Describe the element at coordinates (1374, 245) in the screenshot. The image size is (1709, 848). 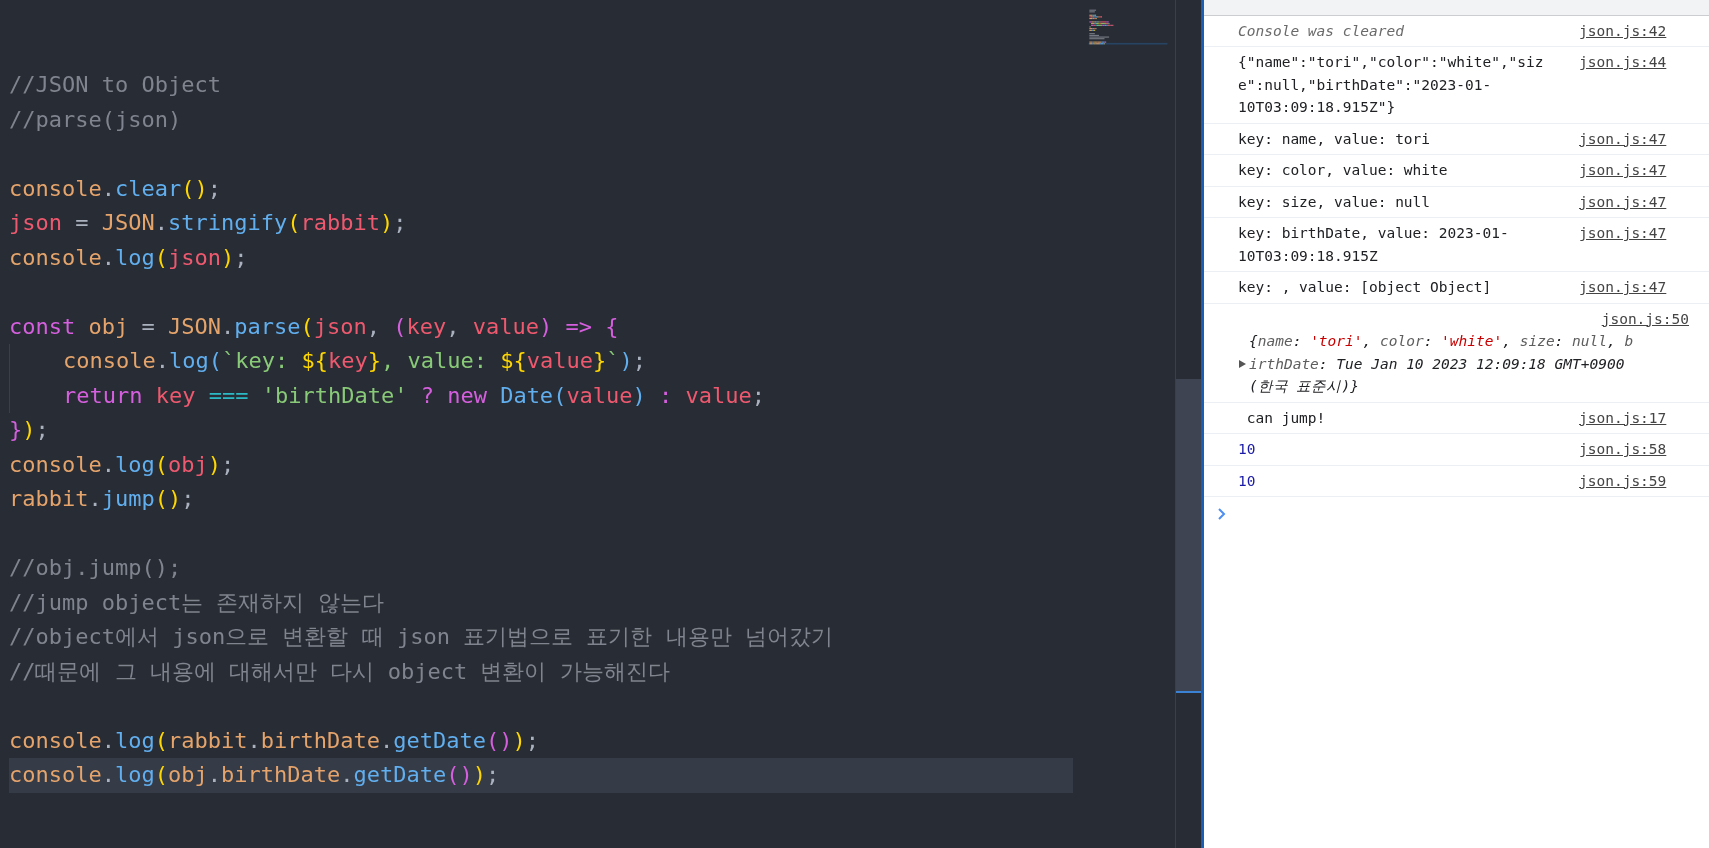
I see `console-message: key: birthDate, value: 2023-01-10T03:09:18.915Z` at that location.